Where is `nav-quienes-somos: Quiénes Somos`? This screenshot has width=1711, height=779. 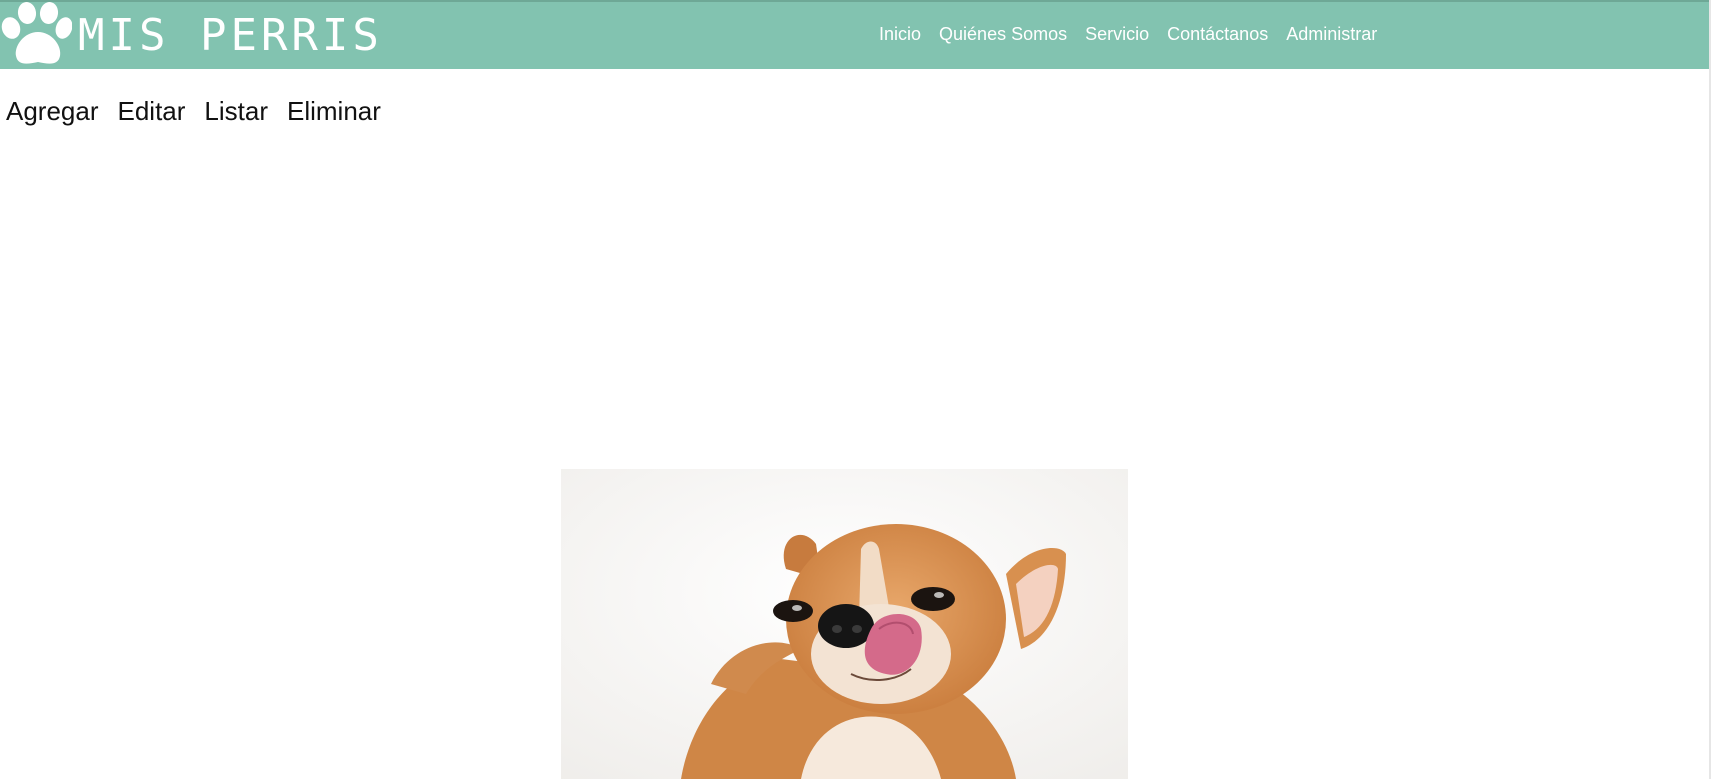
nav-quienes-somos: Quiénes Somos is located at coordinates (1003, 34).